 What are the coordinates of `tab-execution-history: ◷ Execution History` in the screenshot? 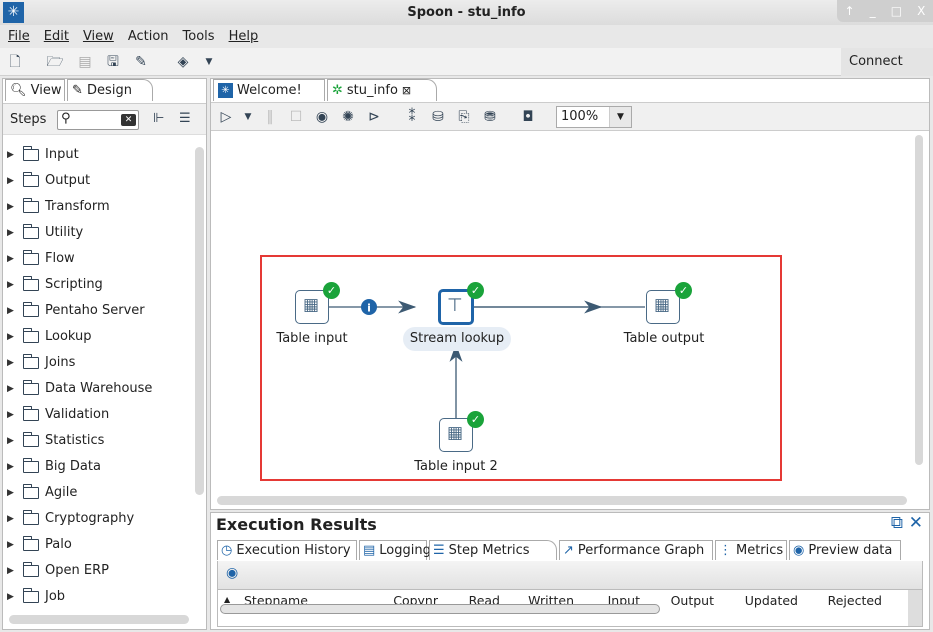 It's located at (287, 550).